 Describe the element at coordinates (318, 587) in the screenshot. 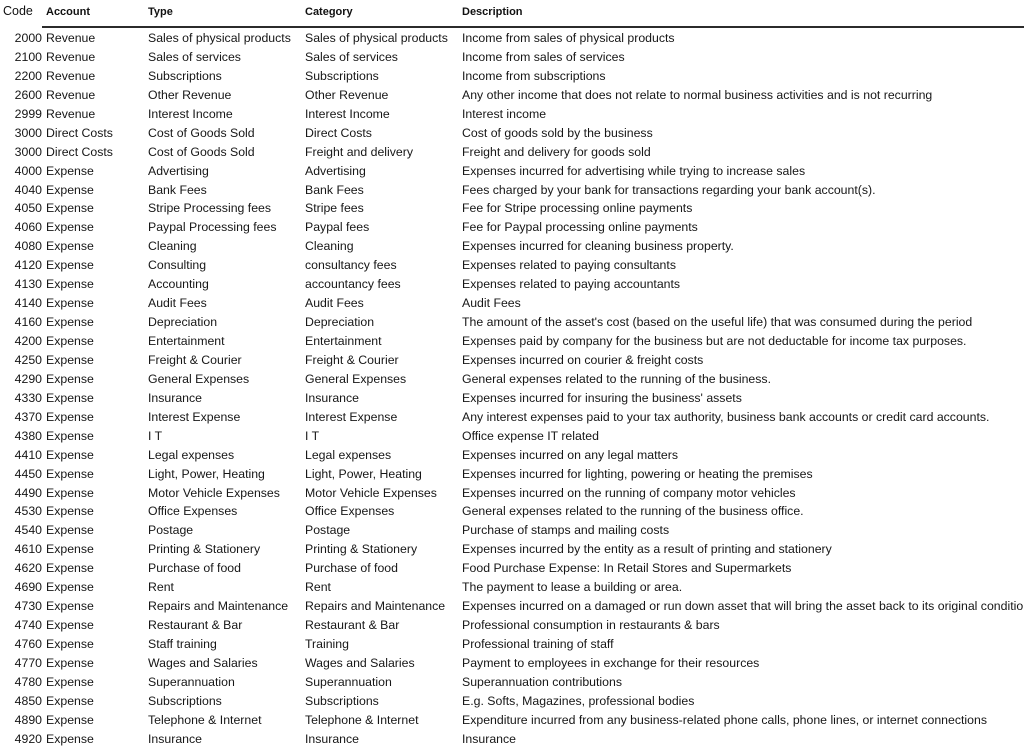

I see `cell-category: Rent` at that location.